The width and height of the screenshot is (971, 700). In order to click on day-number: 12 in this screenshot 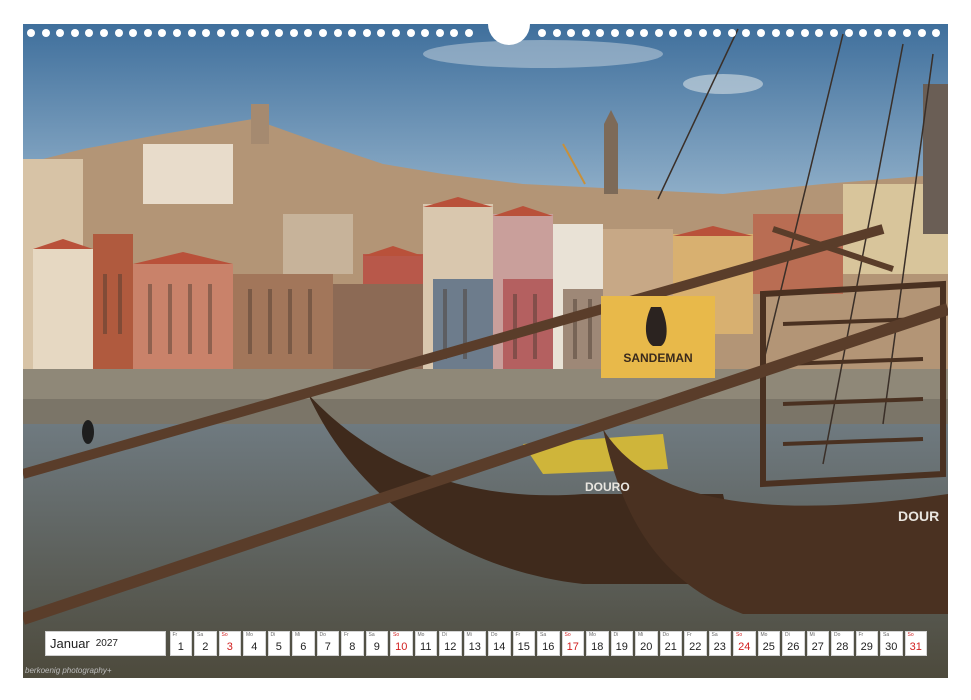, I will do `click(450, 647)`.